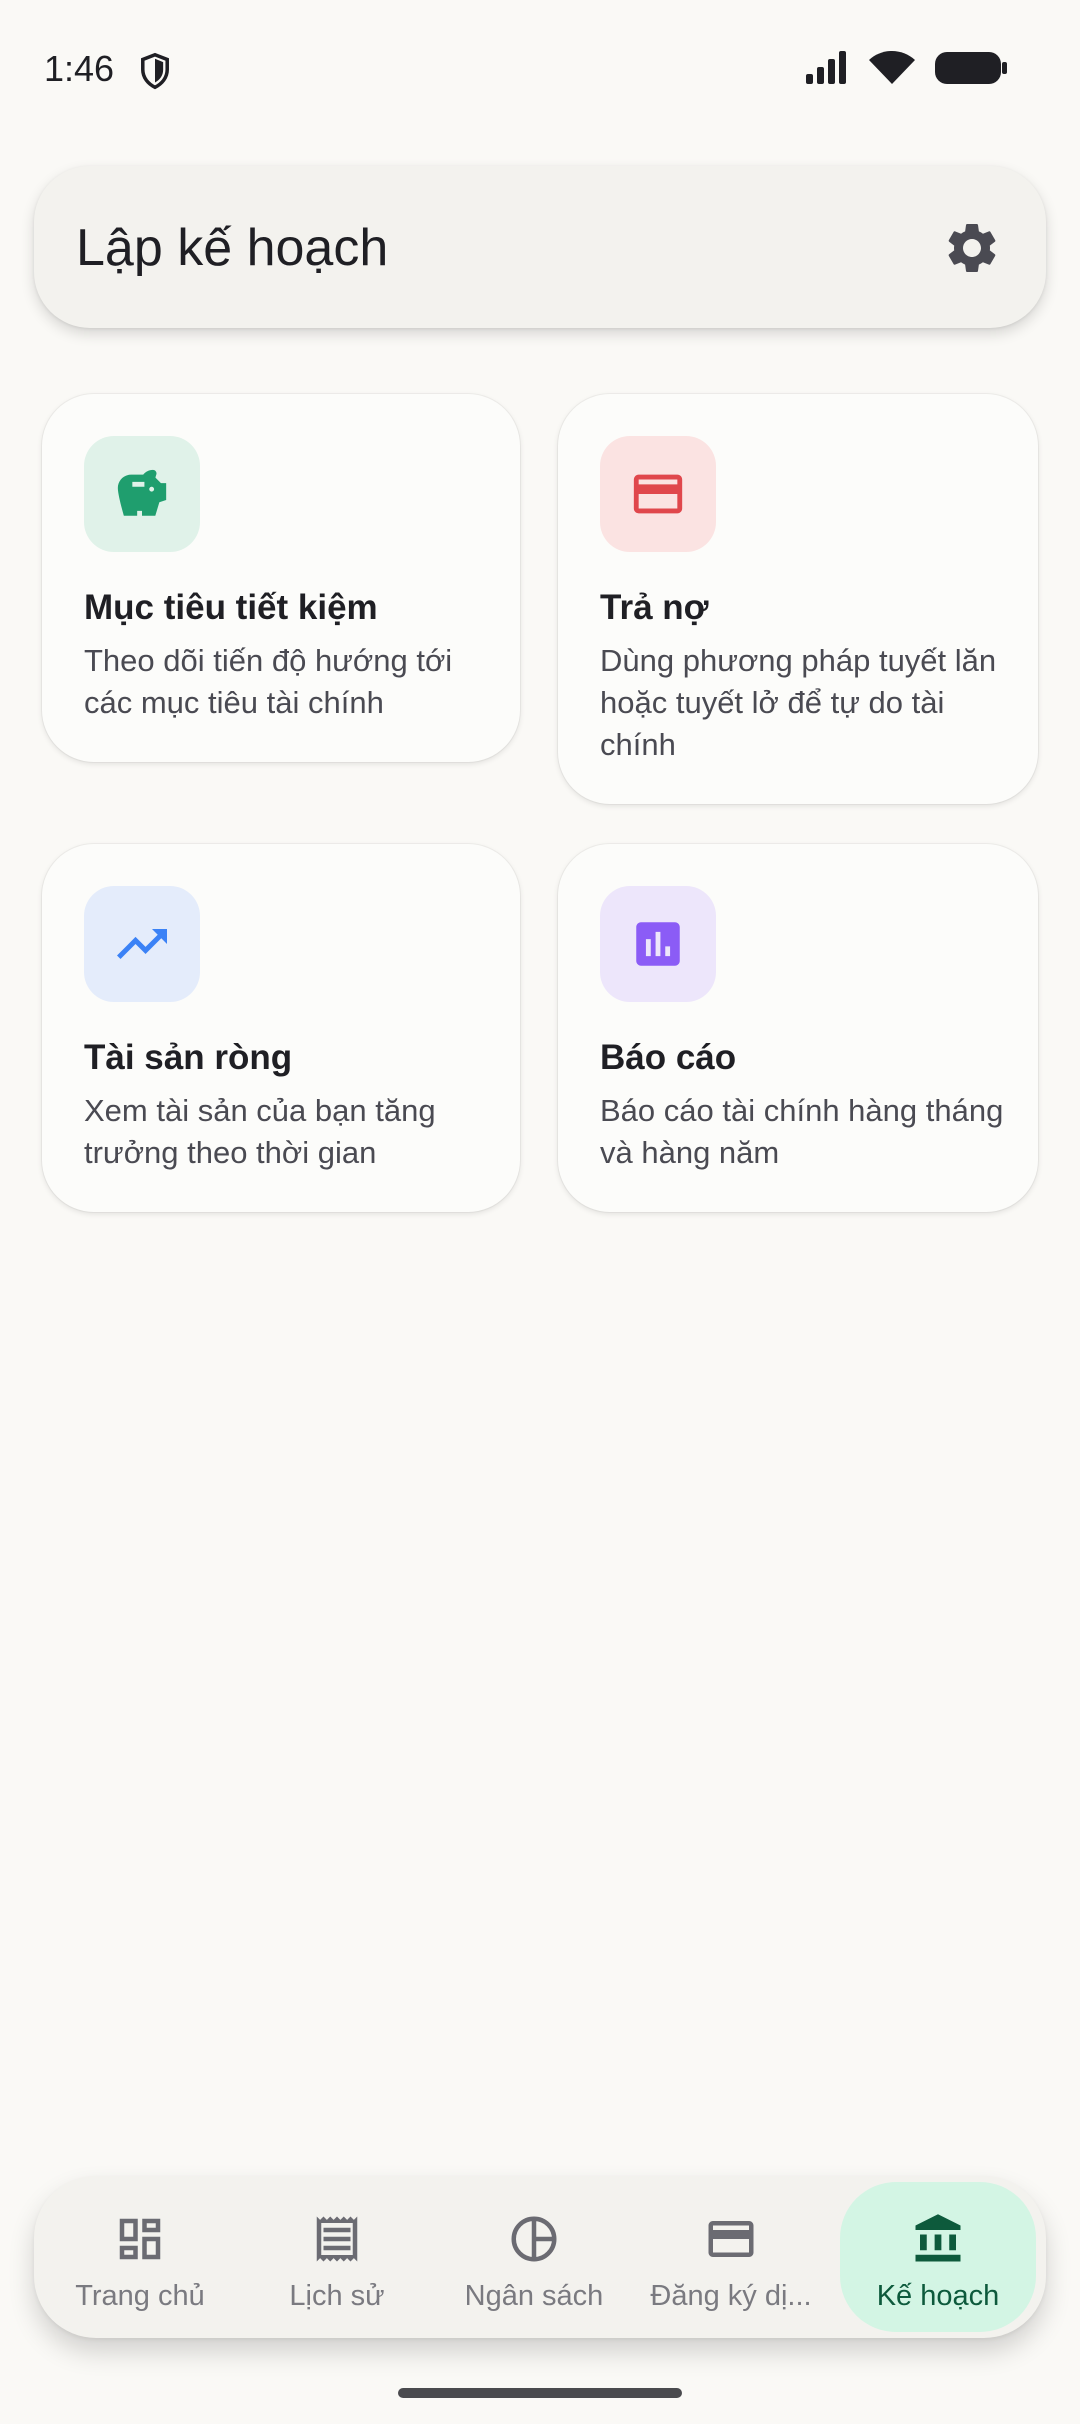 The image size is (1080, 2424). What do you see at coordinates (668, 1057) in the screenshot?
I see `card-title: Báo cáo` at bounding box center [668, 1057].